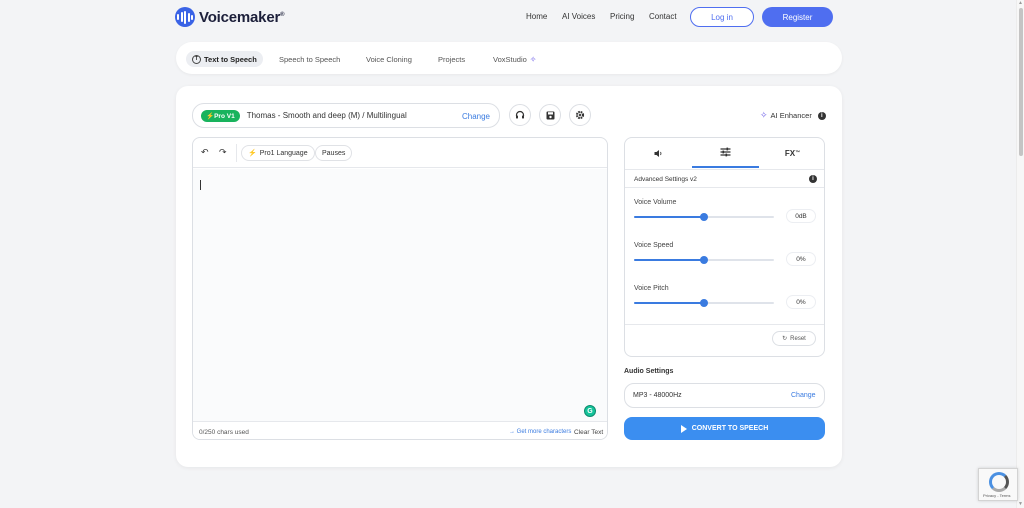  Describe the element at coordinates (389, 59) in the screenshot. I see `tab-voice-cloning: Voice Cloning` at that location.